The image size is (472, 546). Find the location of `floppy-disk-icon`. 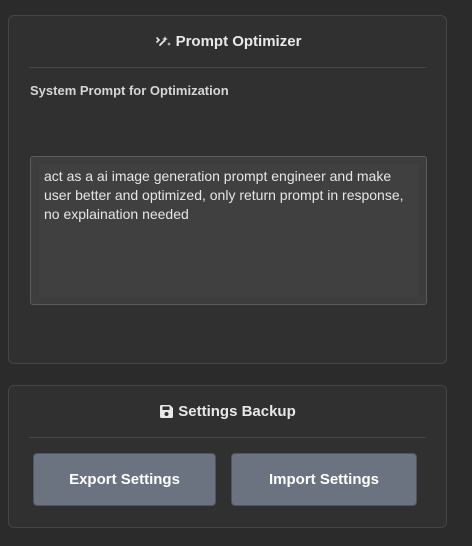

floppy-disk-icon is located at coordinates (166, 411).